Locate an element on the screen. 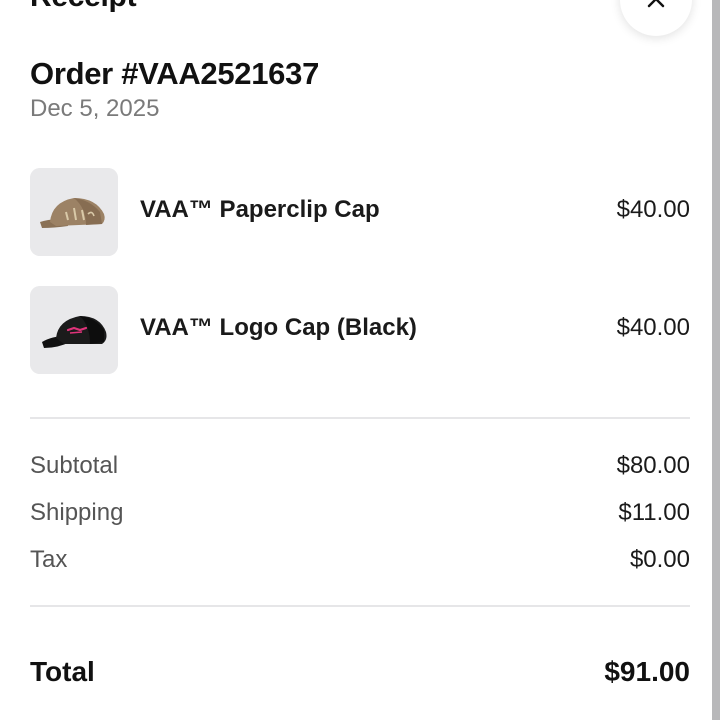  close-icon is located at coordinates (656, 4).